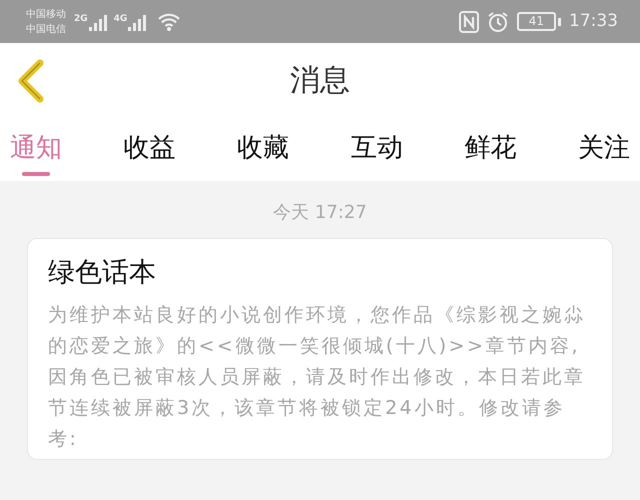  I want to click on network-type: 4G, so click(121, 19).